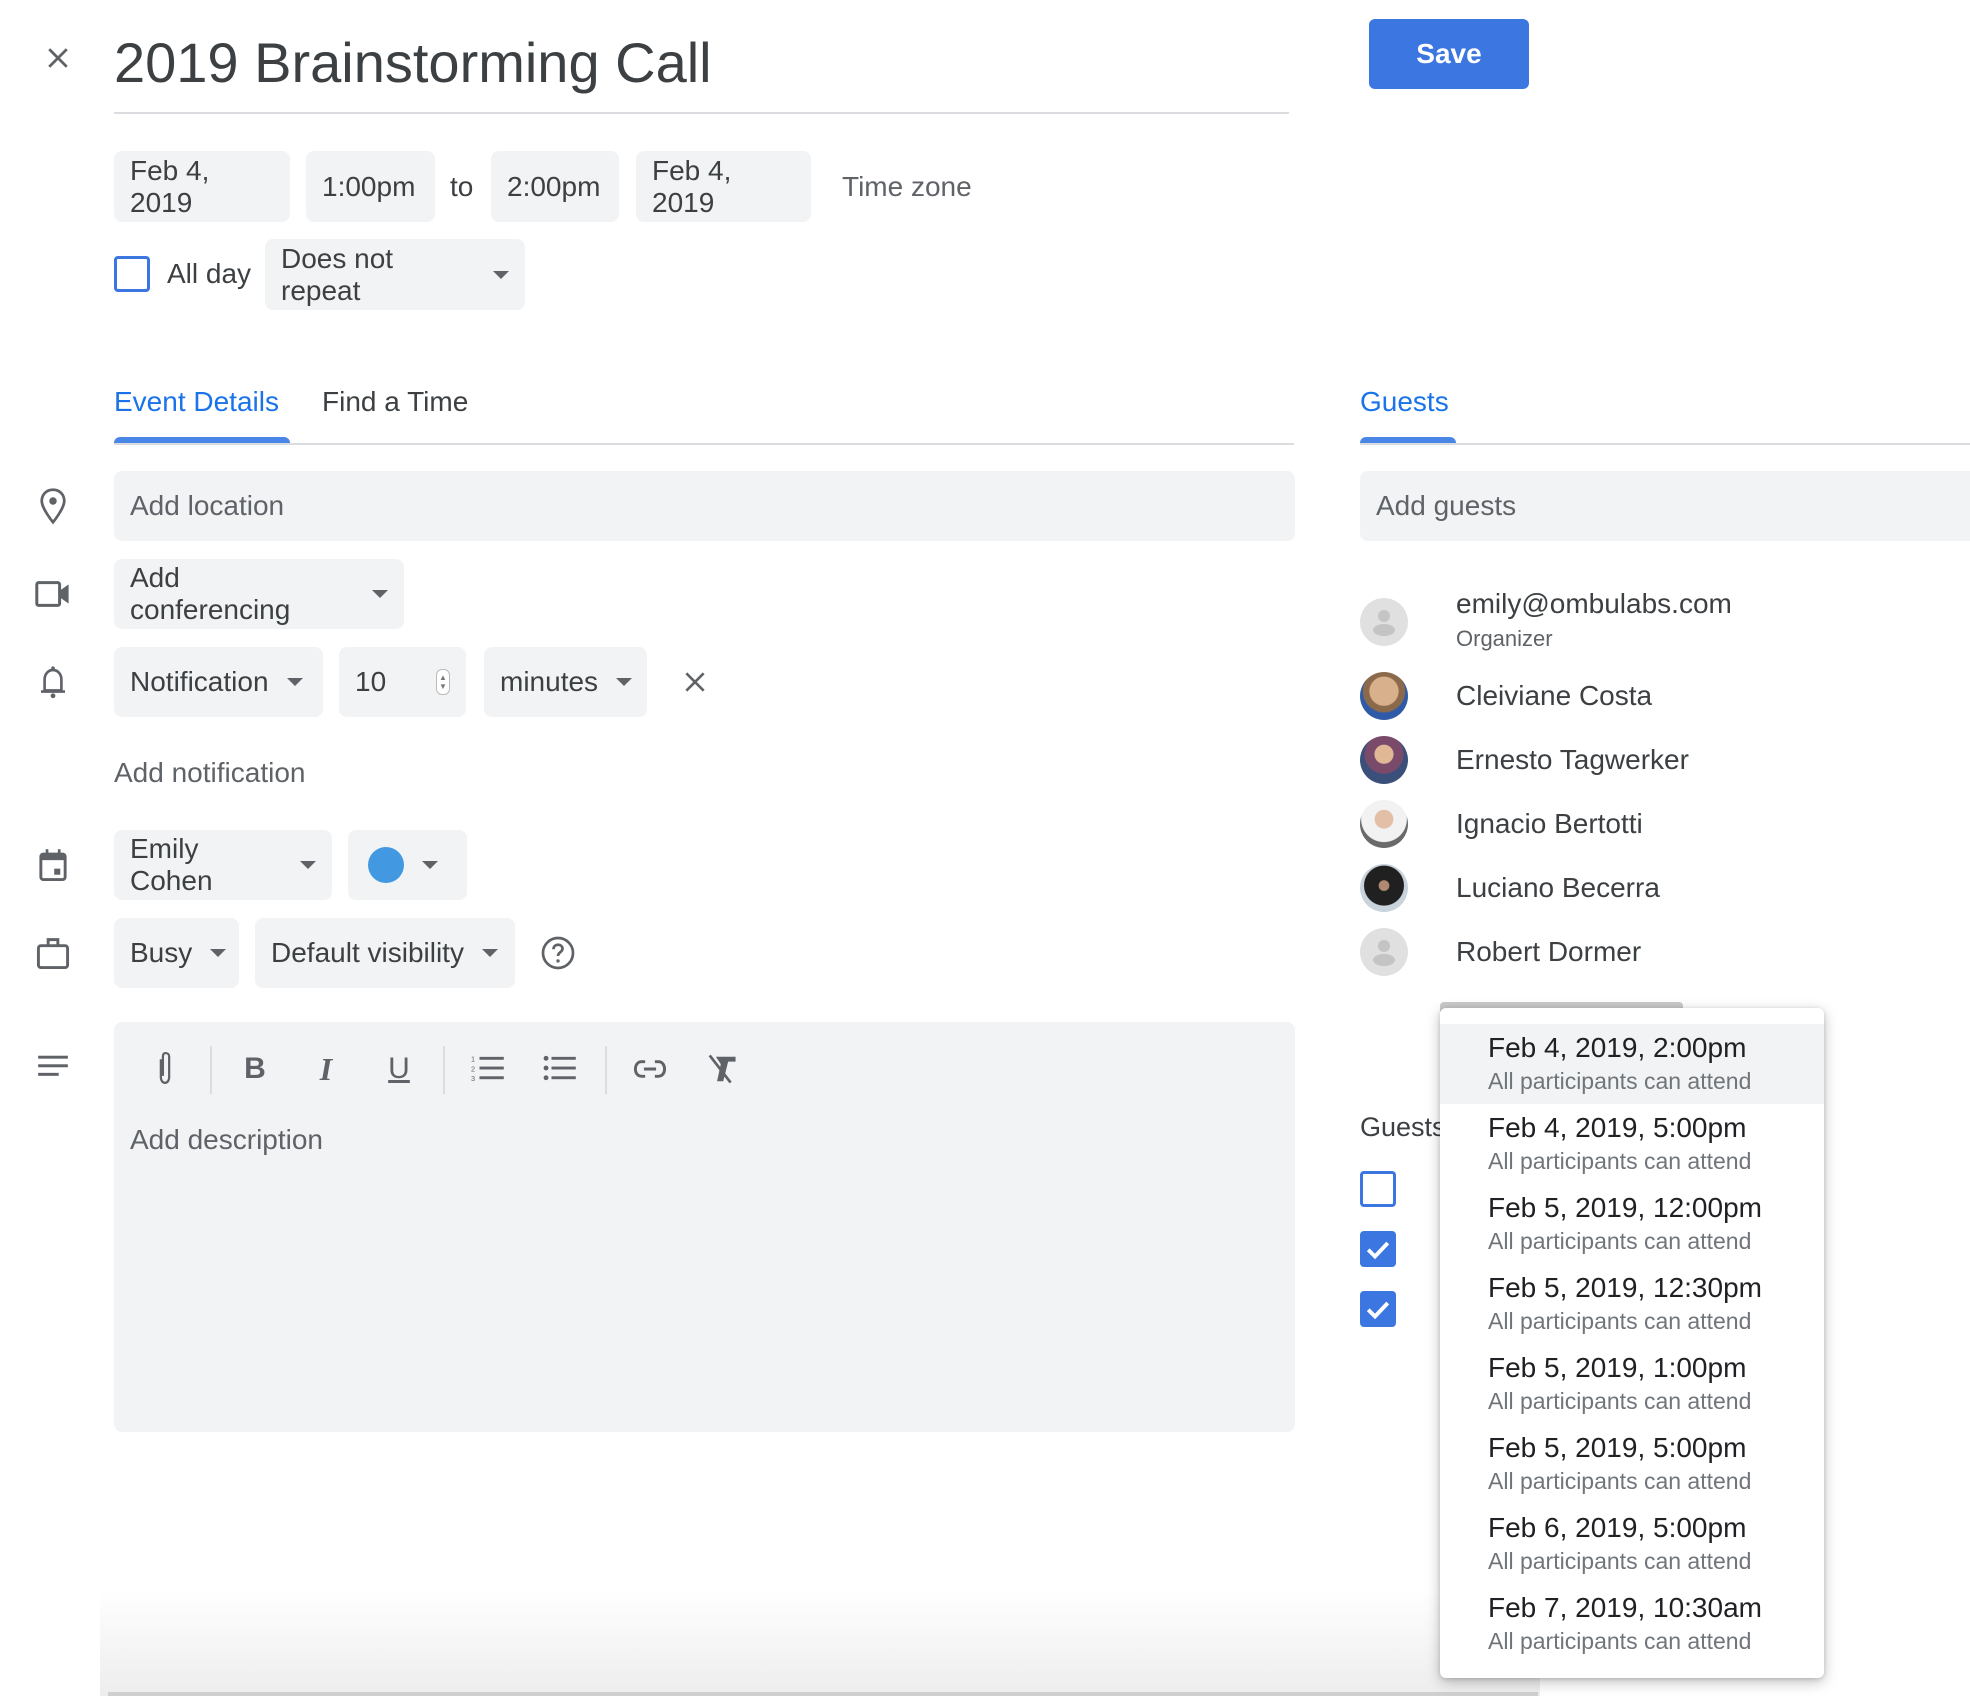  Describe the element at coordinates (395, 402) in the screenshot. I see `tab-find-a-time: Find a Time` at that location.